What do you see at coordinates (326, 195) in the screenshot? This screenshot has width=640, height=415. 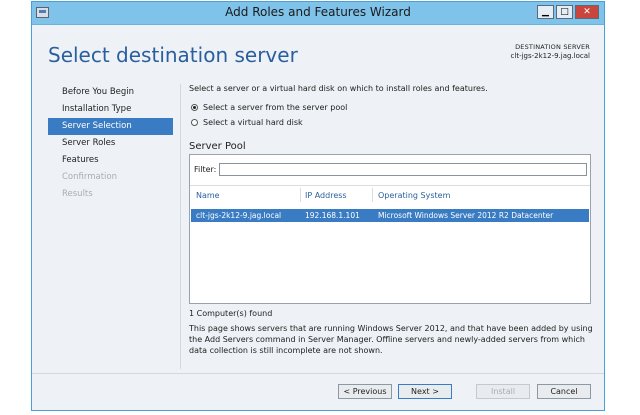 I see `column-header-ip-address: IP Address` at bounding box center [326, 195].